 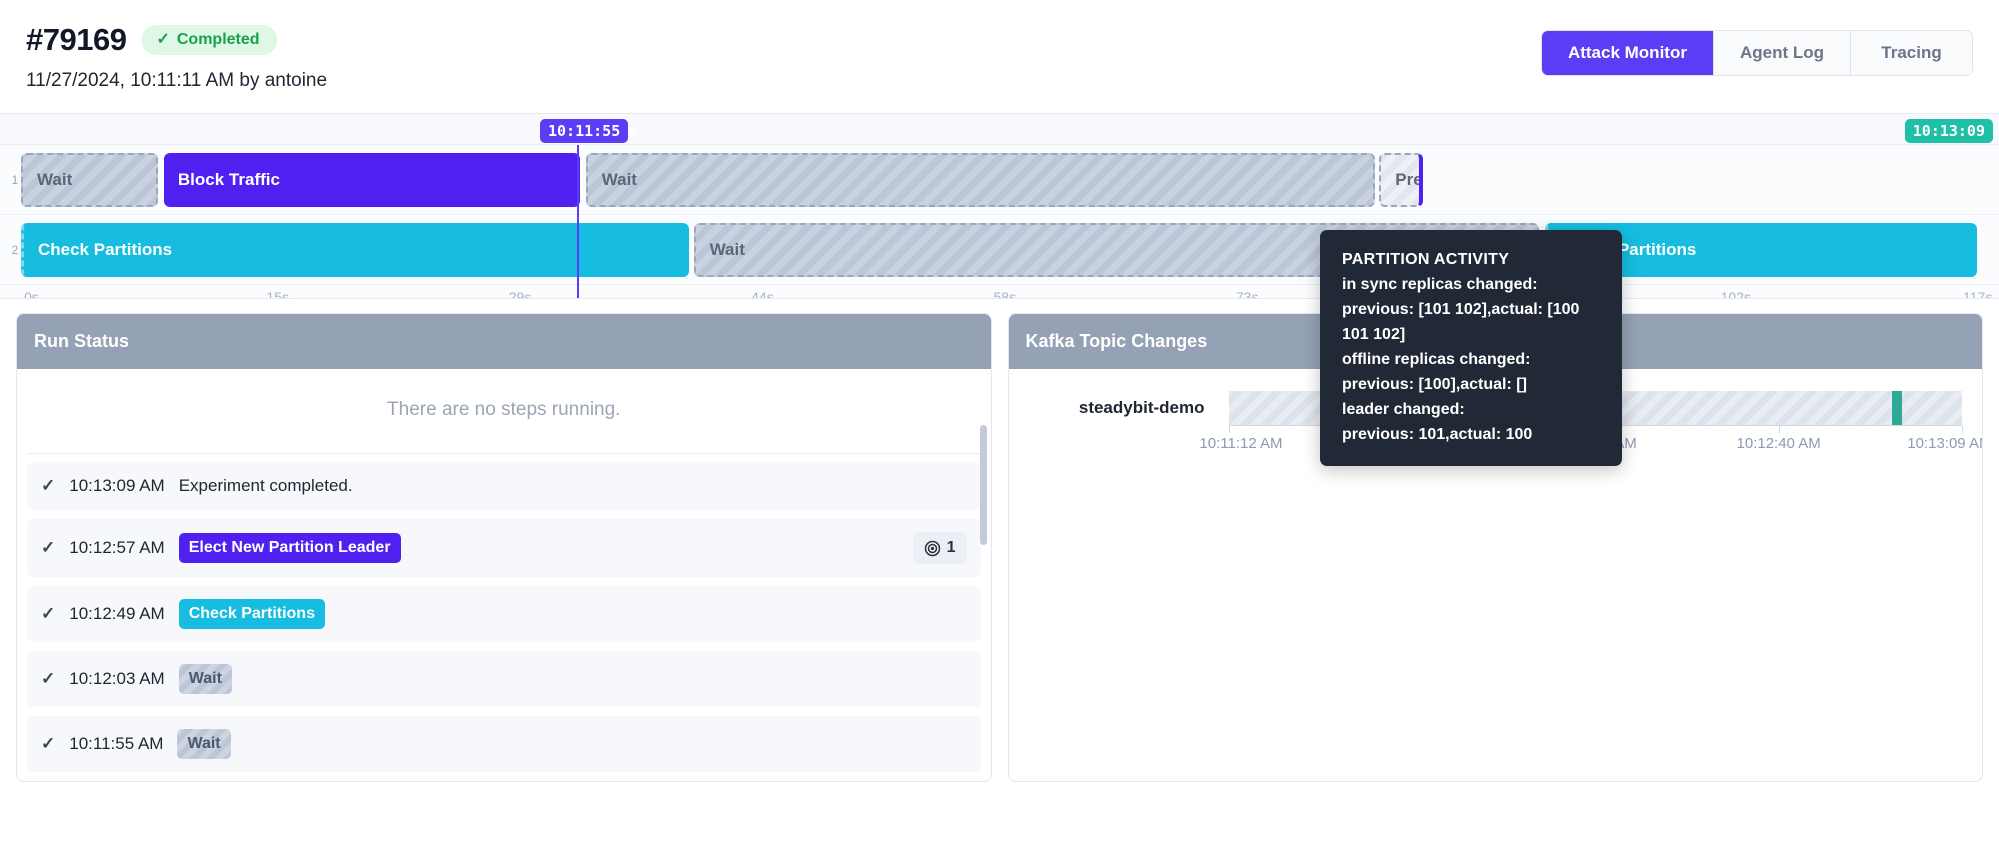 What do you see at coordinates (1778, 443) in the screenshot?
I see `kafka-tick-label: 10:12:40 AM` at bounding box center [1778, 443].